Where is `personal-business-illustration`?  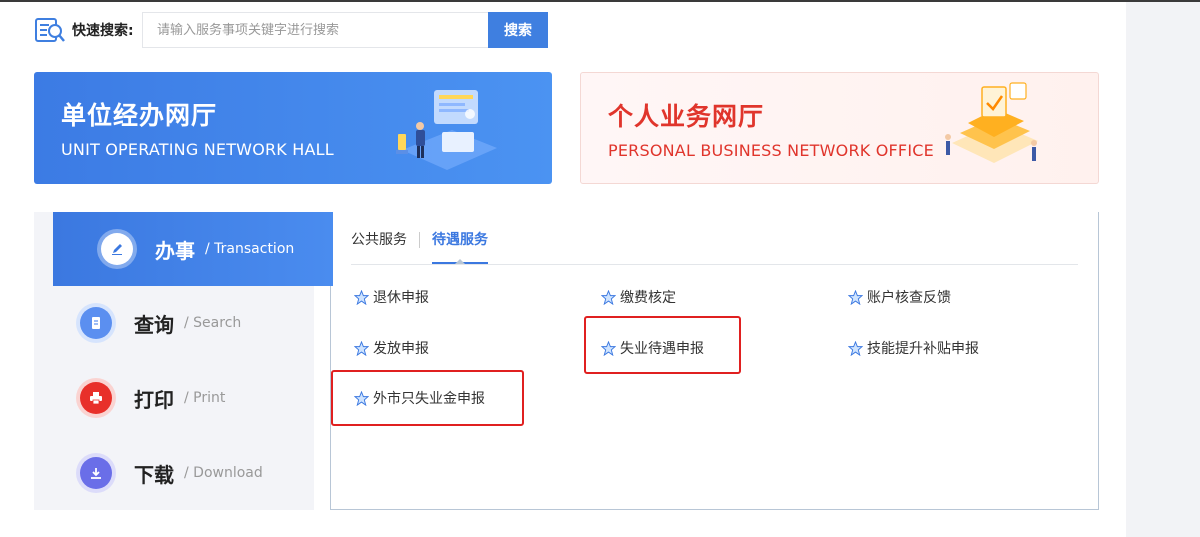 personal-business-illustration is located at coordinates (993, 129).